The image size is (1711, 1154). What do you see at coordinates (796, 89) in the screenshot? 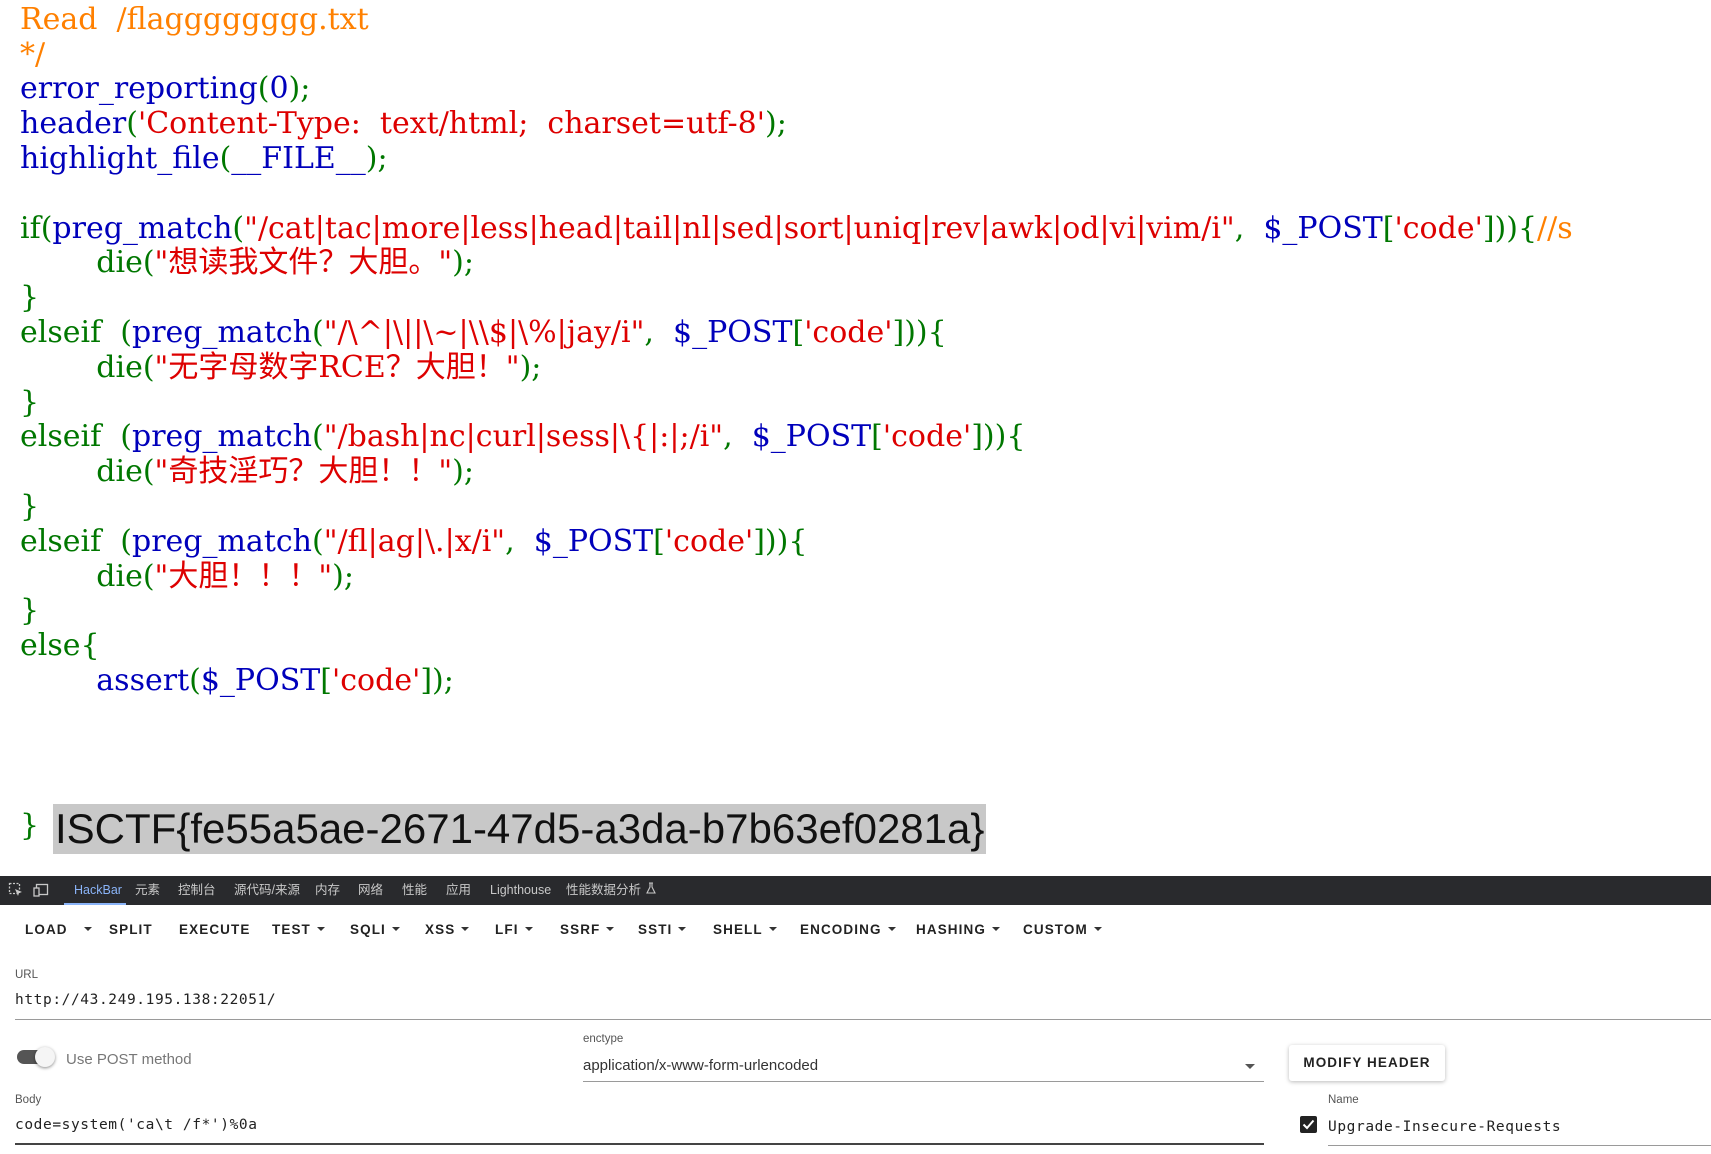
I see `code-line: error_reporting(0);` at bounding box center [796, 89].